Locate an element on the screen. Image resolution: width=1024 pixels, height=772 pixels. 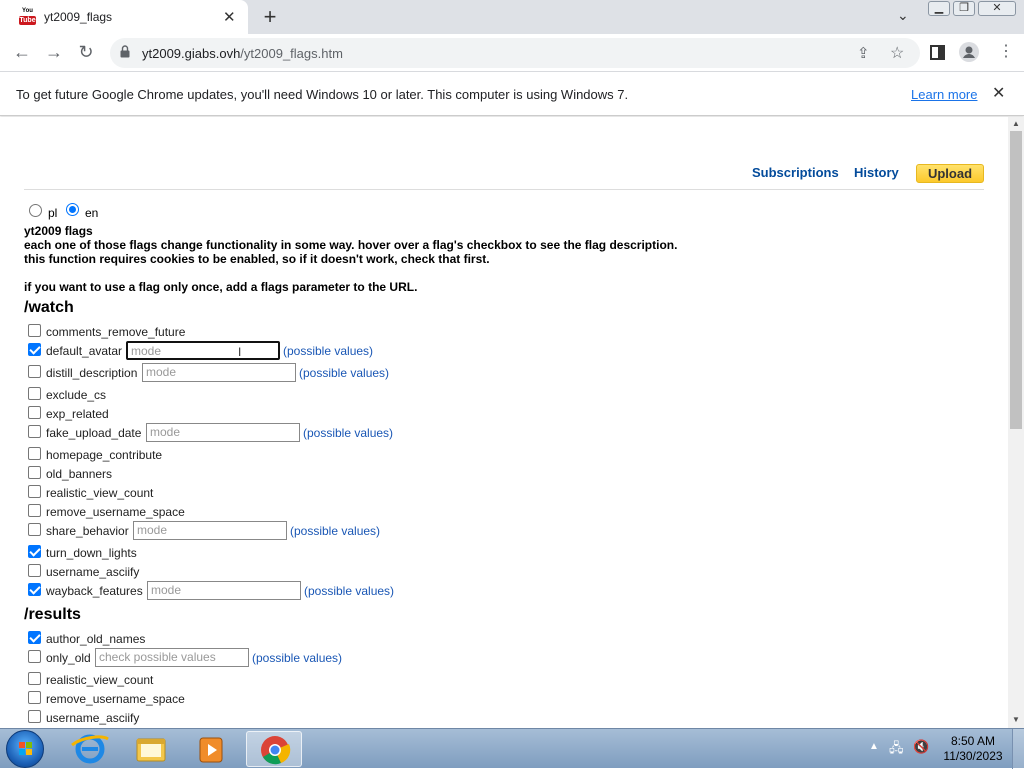
upload-button: Upload is located at coordinates (950, 173).